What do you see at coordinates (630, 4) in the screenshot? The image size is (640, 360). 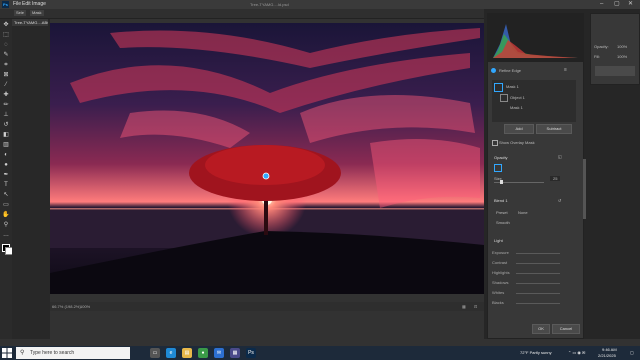 I see `close-icon: ✕` at bounding box center [630, 4].